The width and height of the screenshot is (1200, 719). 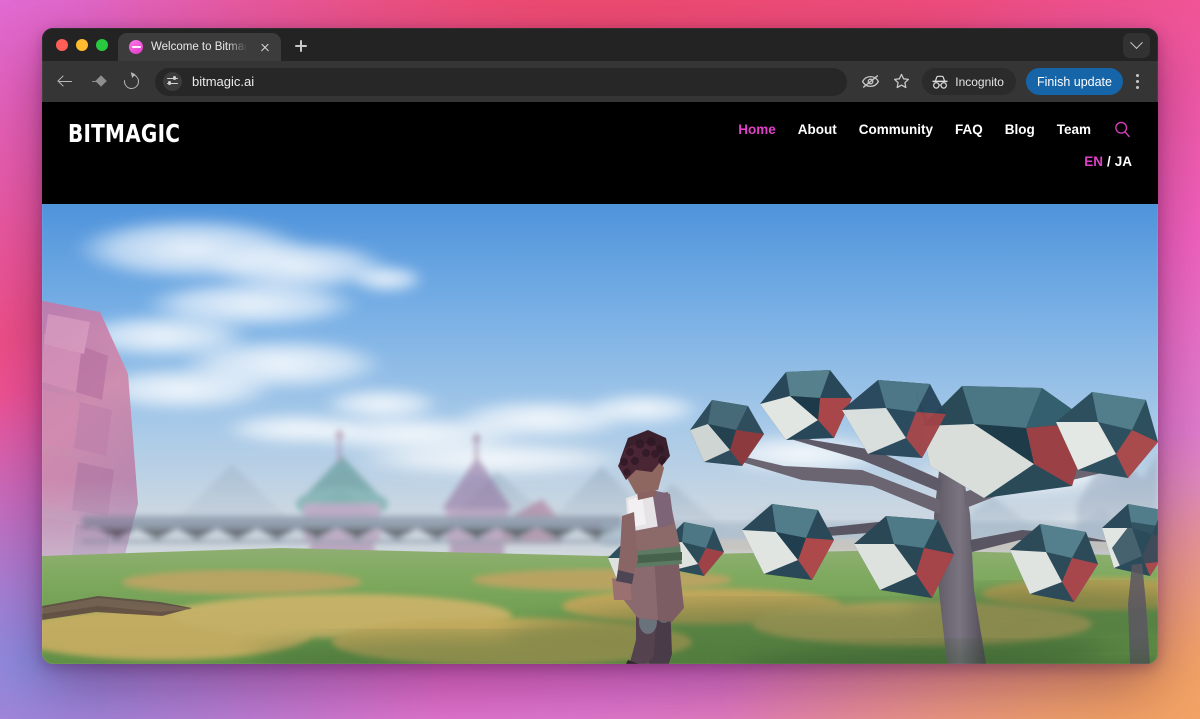 I want to click on arrow-right-icon, so click(x=98, y=81).